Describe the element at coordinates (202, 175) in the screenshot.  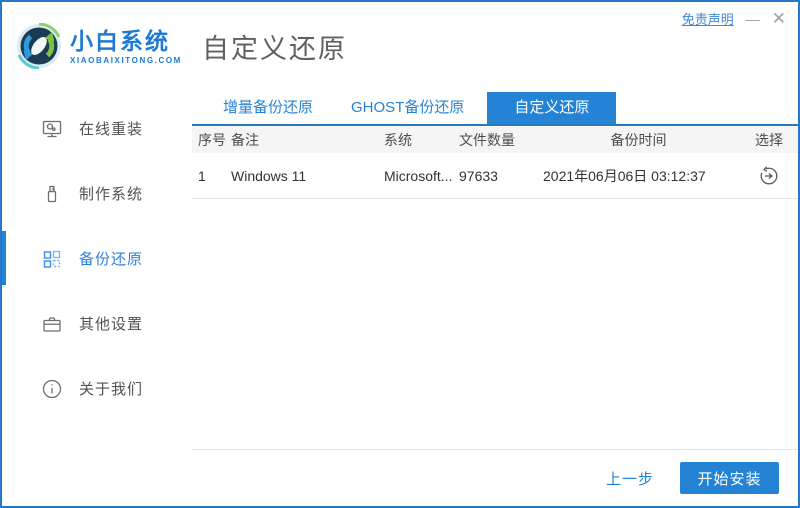
I see `row-index: 1` at that location.